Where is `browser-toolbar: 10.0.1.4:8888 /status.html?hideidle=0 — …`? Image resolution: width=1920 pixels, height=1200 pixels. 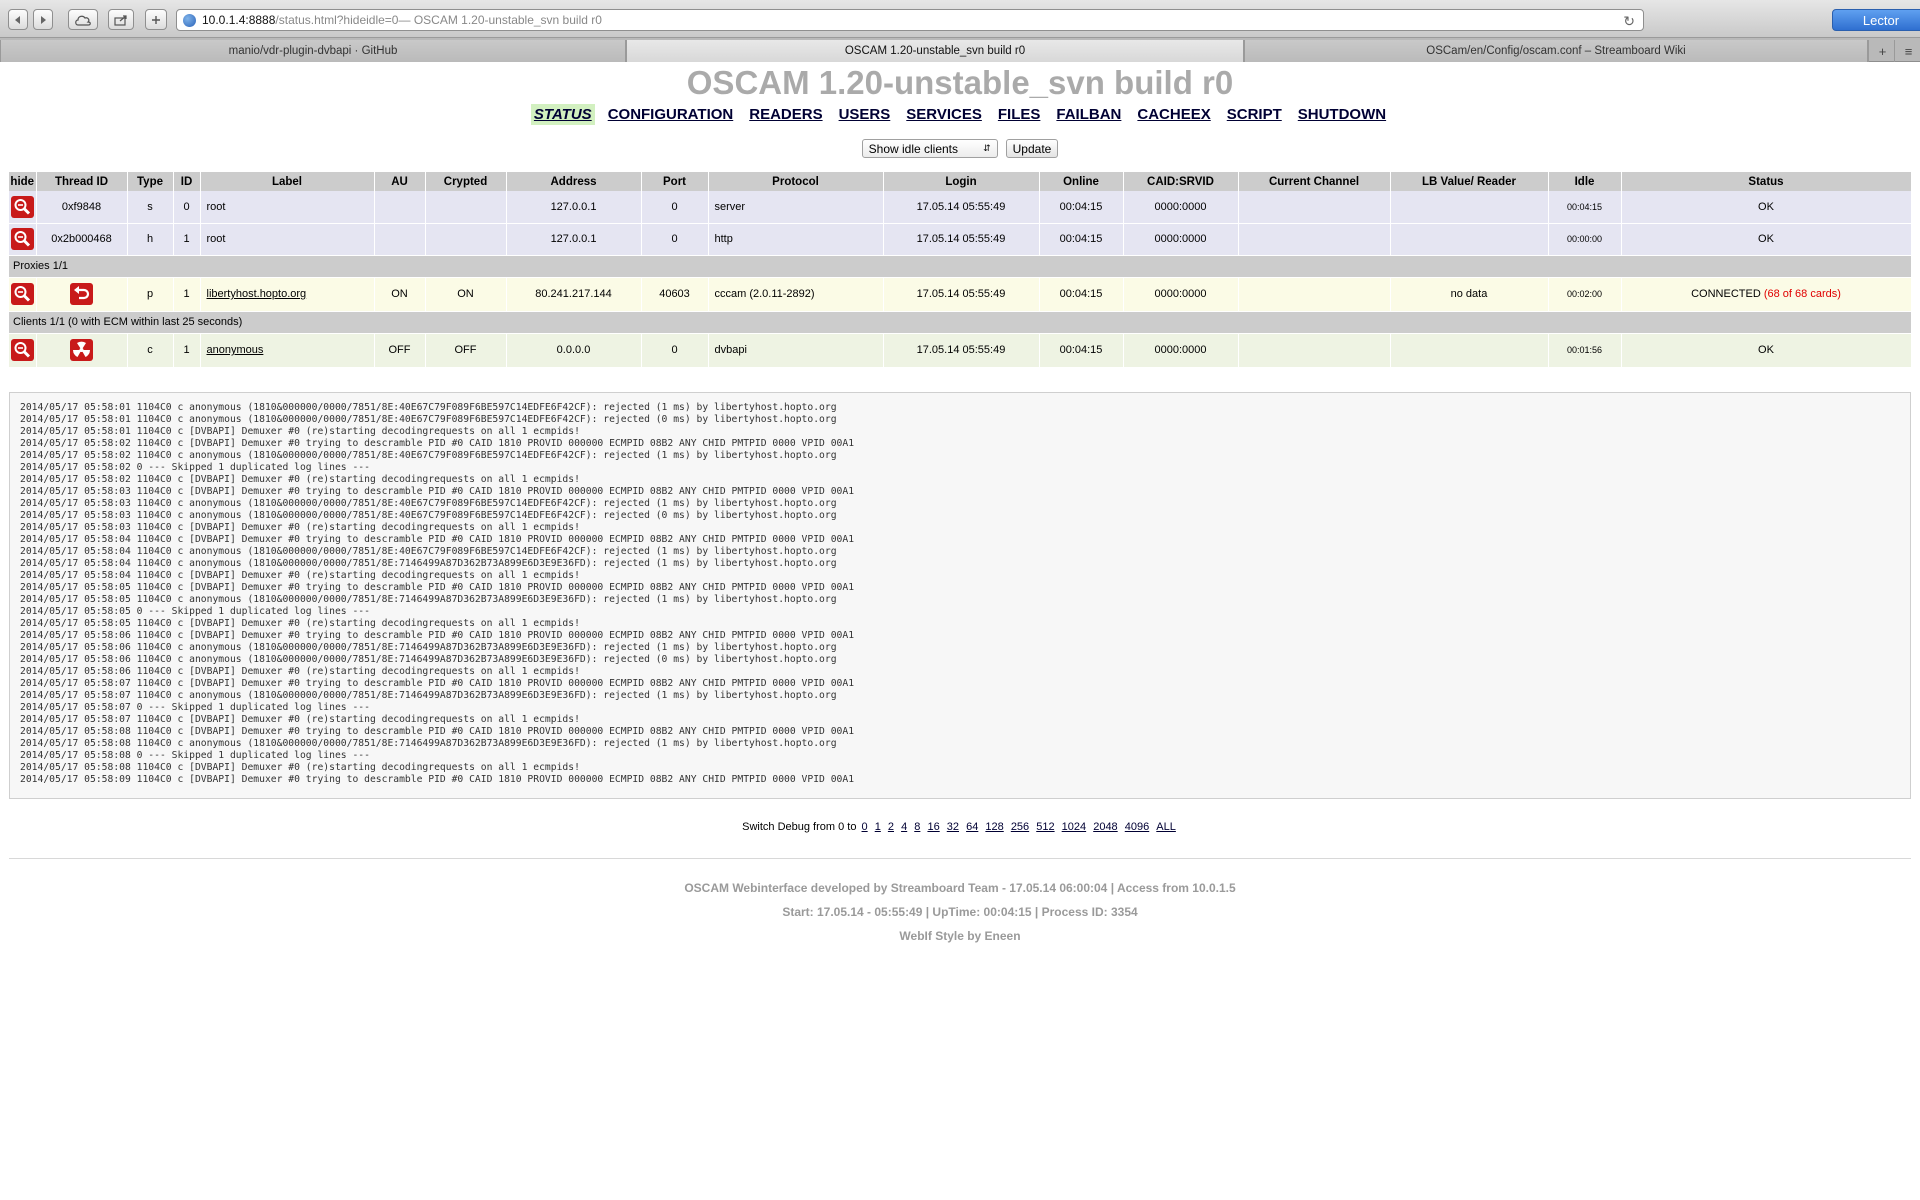 browser-toolbar: 10.0.1.4:8888 /status.html?hideidle=0 — … is located at coordinates (960, 19).